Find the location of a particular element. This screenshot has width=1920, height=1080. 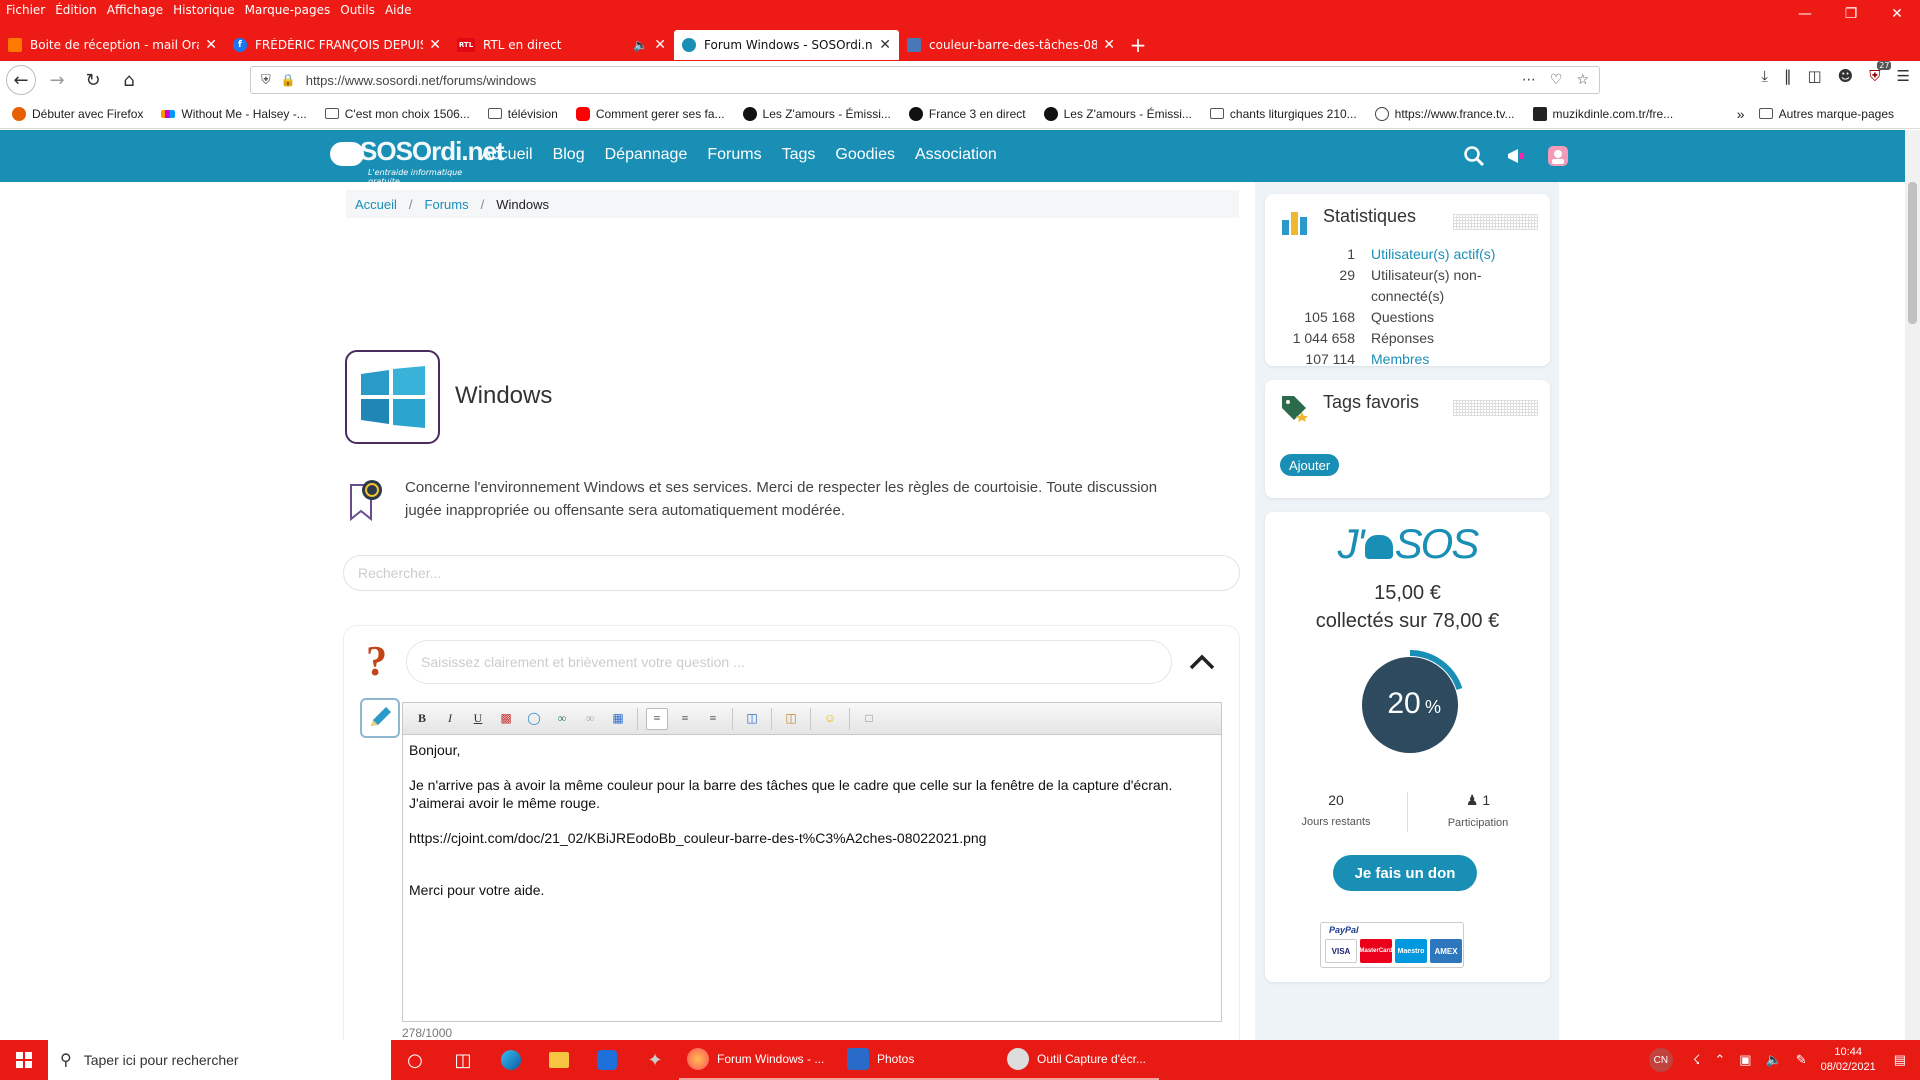

account-icon: ☻ is located at coordinates (1846, 76).